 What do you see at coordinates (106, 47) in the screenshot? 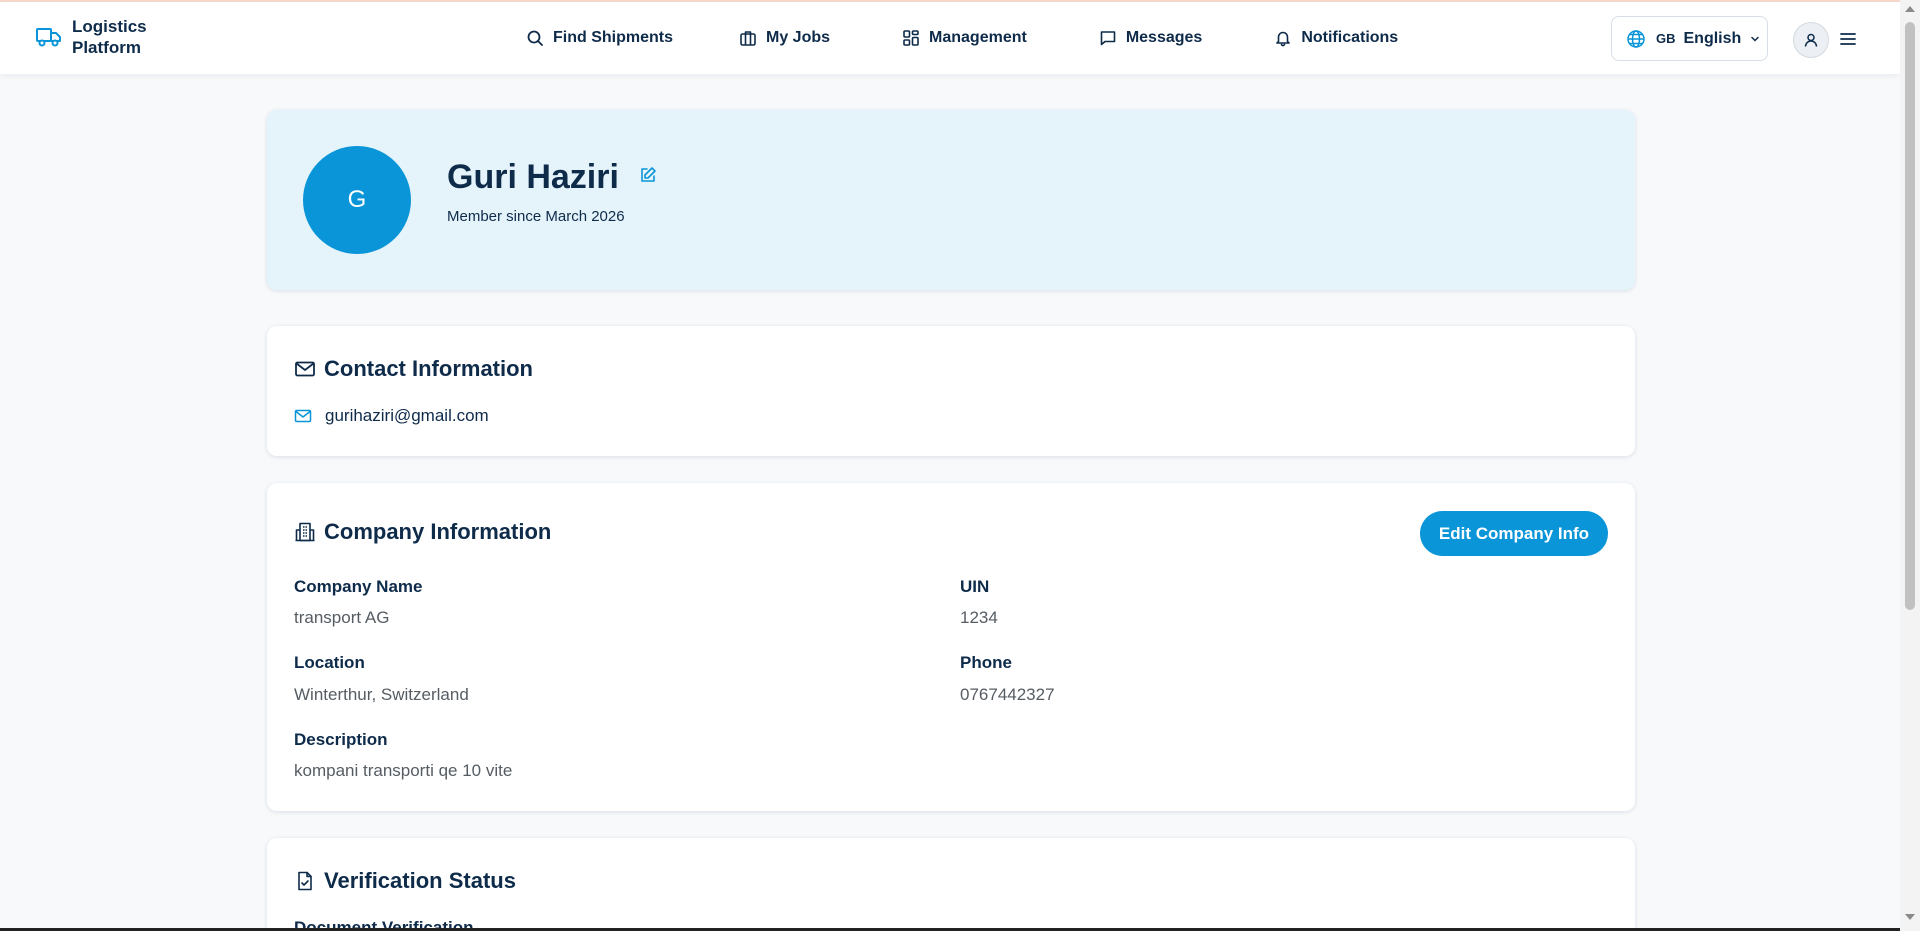
I see `brand-line-2: Platform` at bounding box center [106, 47].